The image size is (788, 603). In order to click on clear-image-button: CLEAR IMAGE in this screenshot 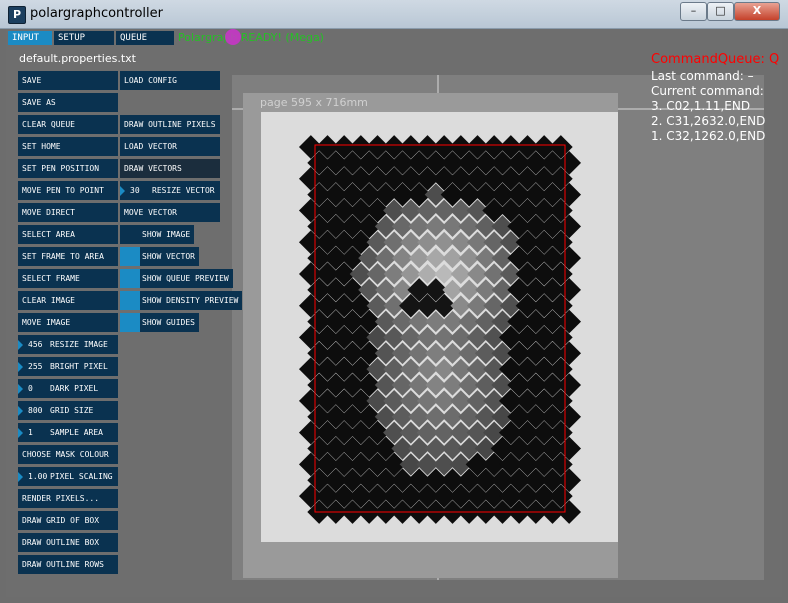, I will do `click(68, 300)`.